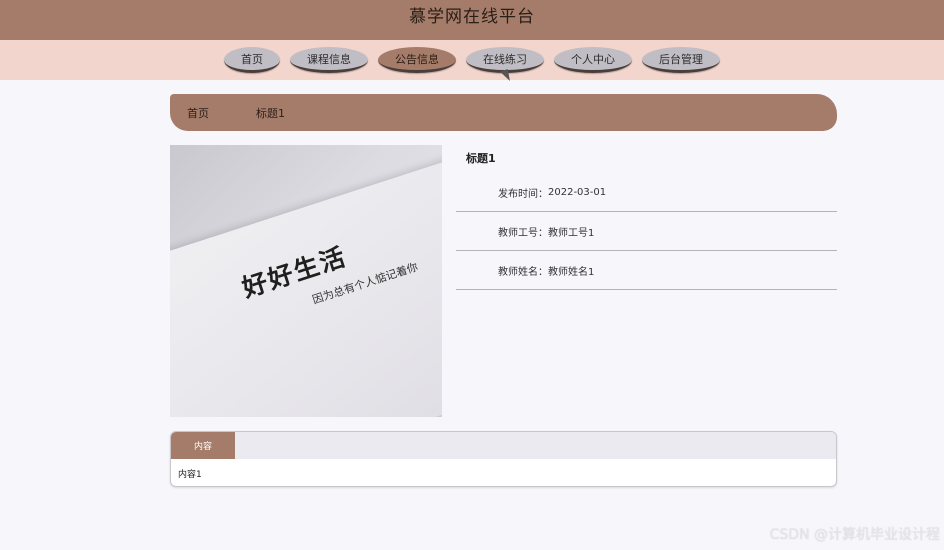 The height and width of the screenshot is (550, 944). I want to click on breadcrumb-current: 标题1, so click(270, 113).